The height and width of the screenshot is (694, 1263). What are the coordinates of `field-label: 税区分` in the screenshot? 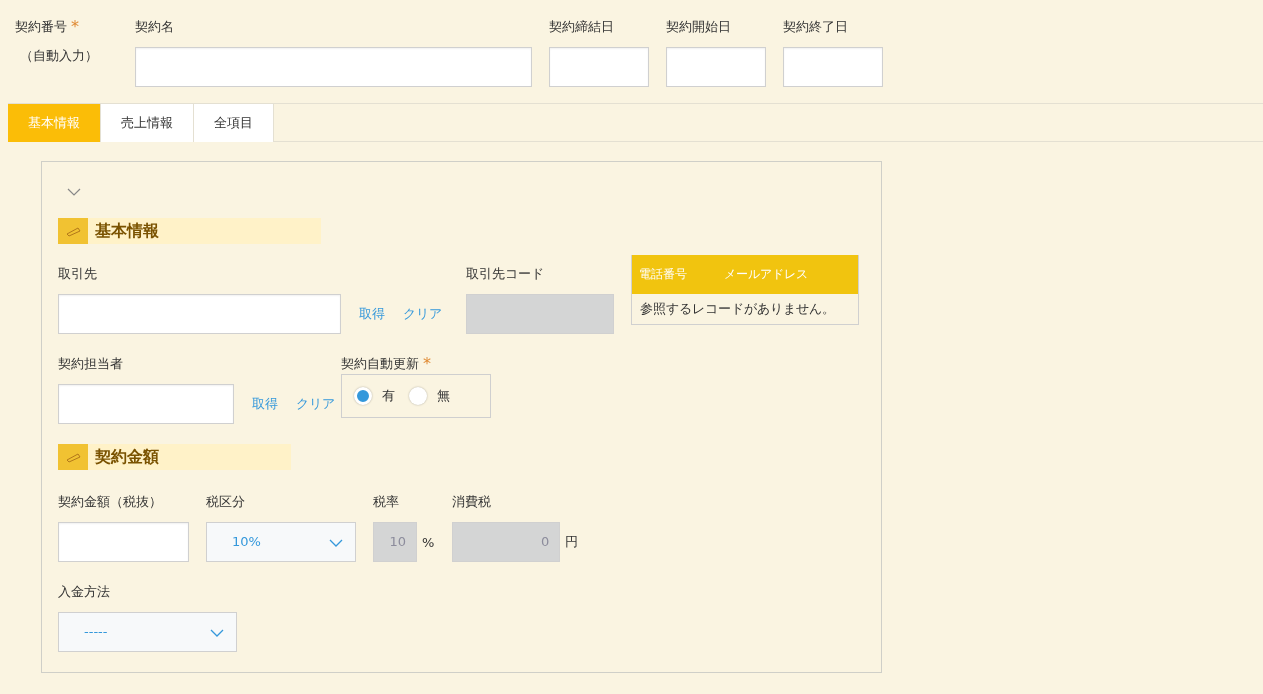 It's located at (225, 502).